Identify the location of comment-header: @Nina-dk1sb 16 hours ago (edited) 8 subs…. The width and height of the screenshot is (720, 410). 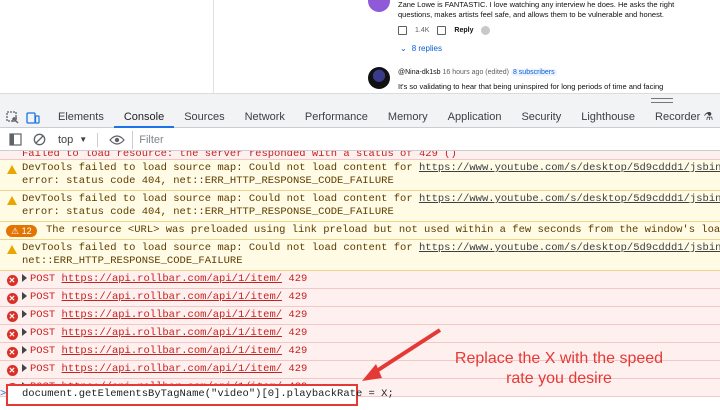
(477, 72).